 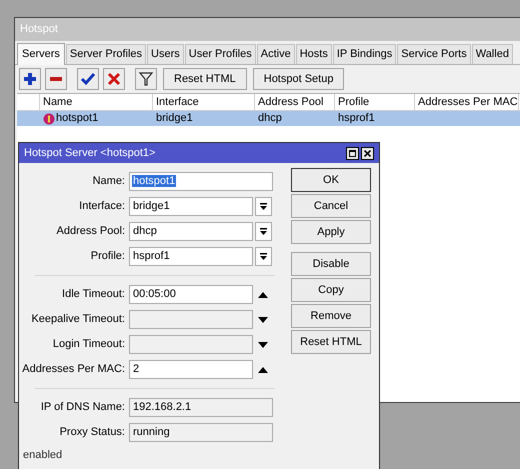 What do you see at coordinates (375, 102) in the screenshot?
I see `column-header: Profile` at bounding box center [375, 102].